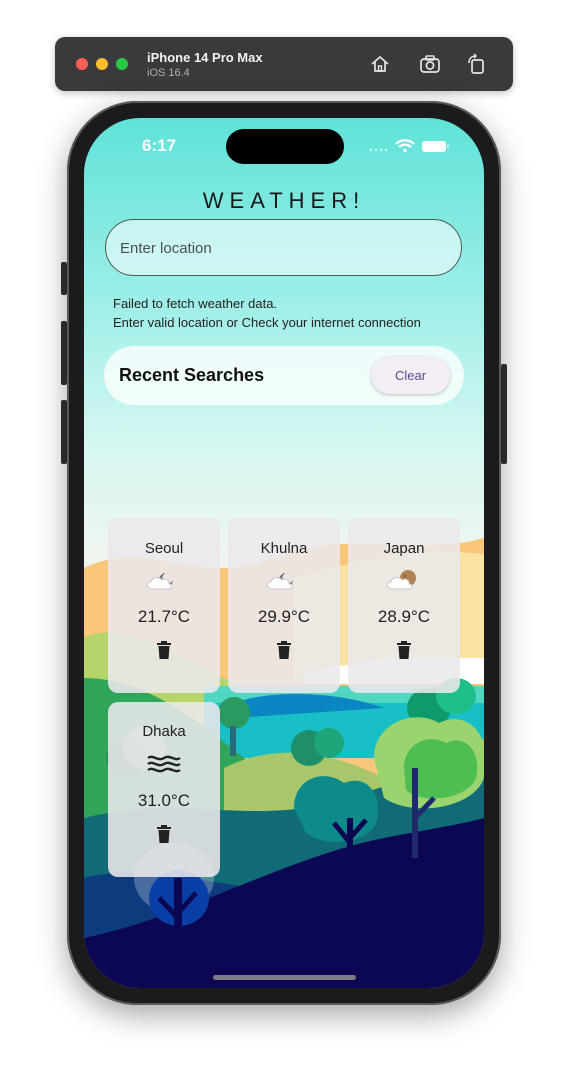  Describe the element at coordinates (164, 616) in the screenshot. I see `card-temp: 21.7°C` at that location.